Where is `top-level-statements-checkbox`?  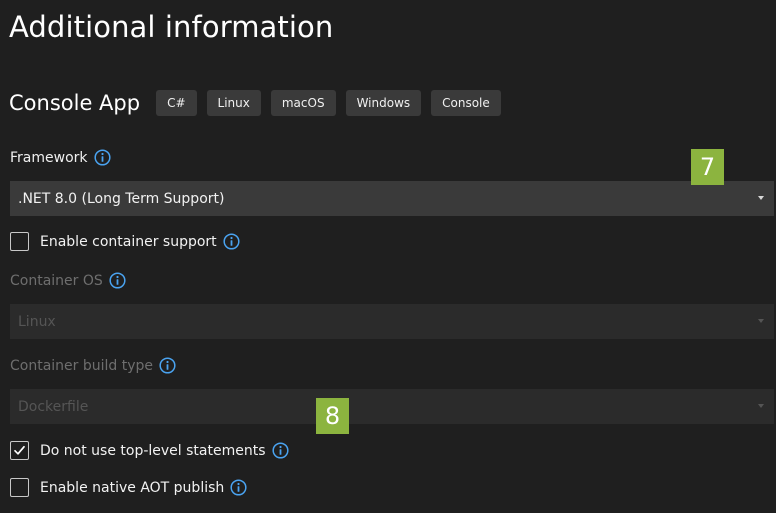 top-level-statements-checkbox is located at coordinates (19, 450).